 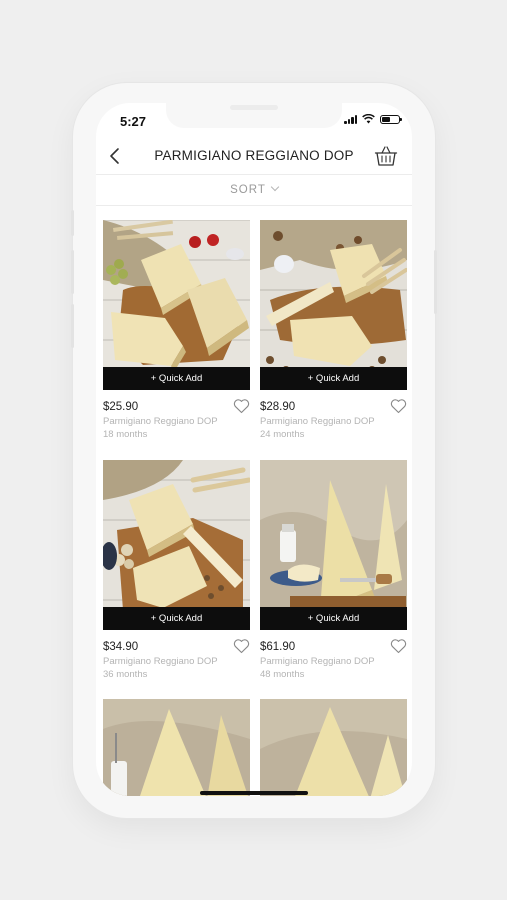 I want to click on page-title: PARMIGIANO REGGIANO DOP, so click(x=254, y=155).